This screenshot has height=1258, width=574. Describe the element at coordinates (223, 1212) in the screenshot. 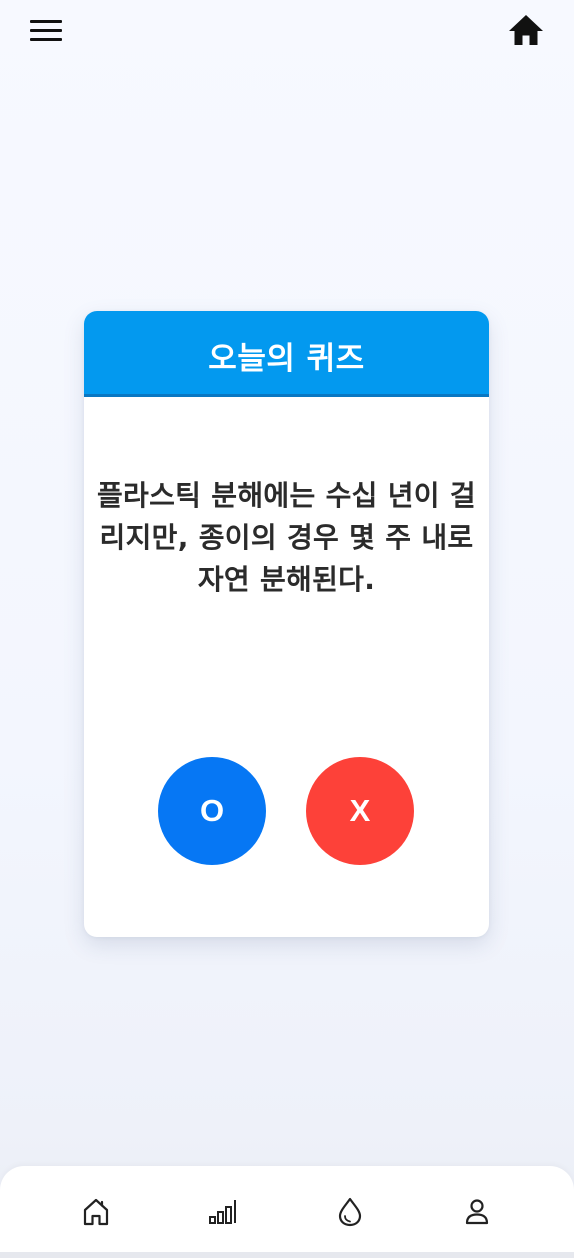

I see `nav-bar-chart-icon` at that location.